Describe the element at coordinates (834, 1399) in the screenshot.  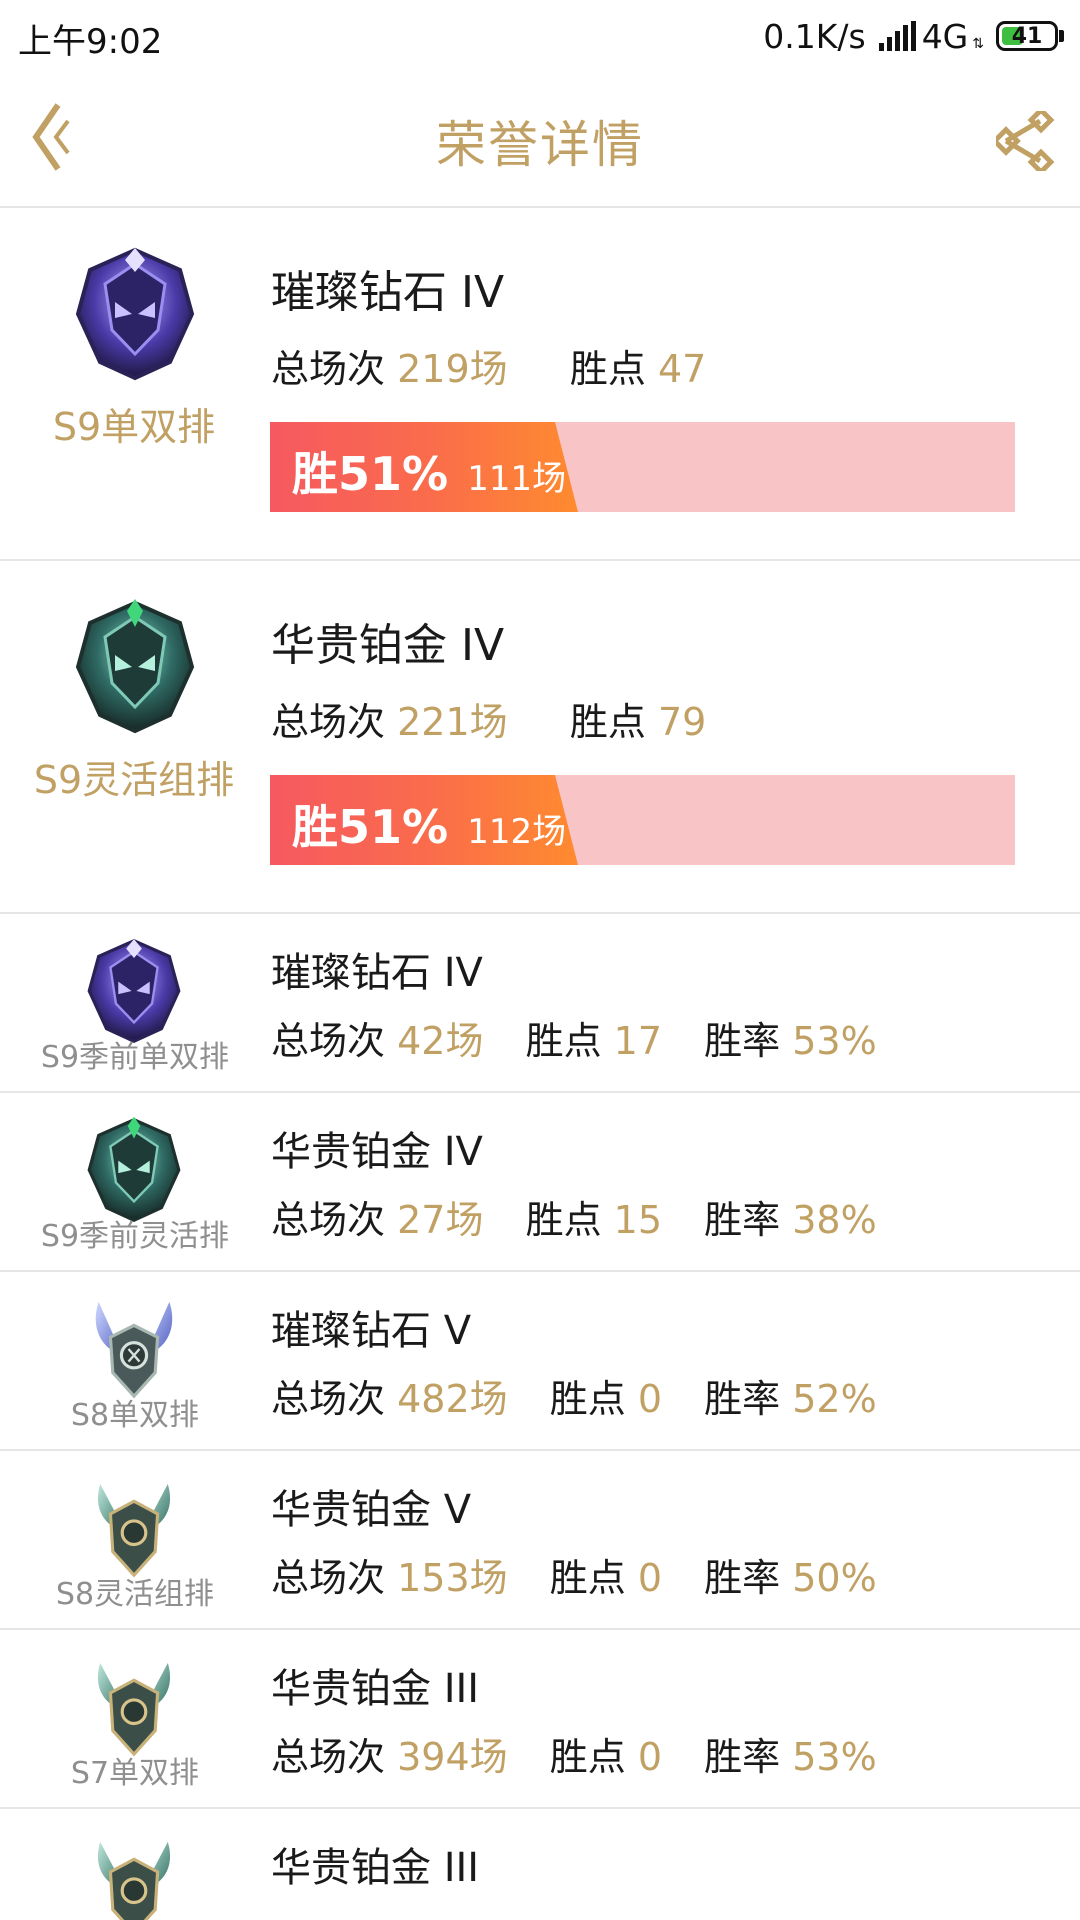
I see `win-rate: 52%` at that location.